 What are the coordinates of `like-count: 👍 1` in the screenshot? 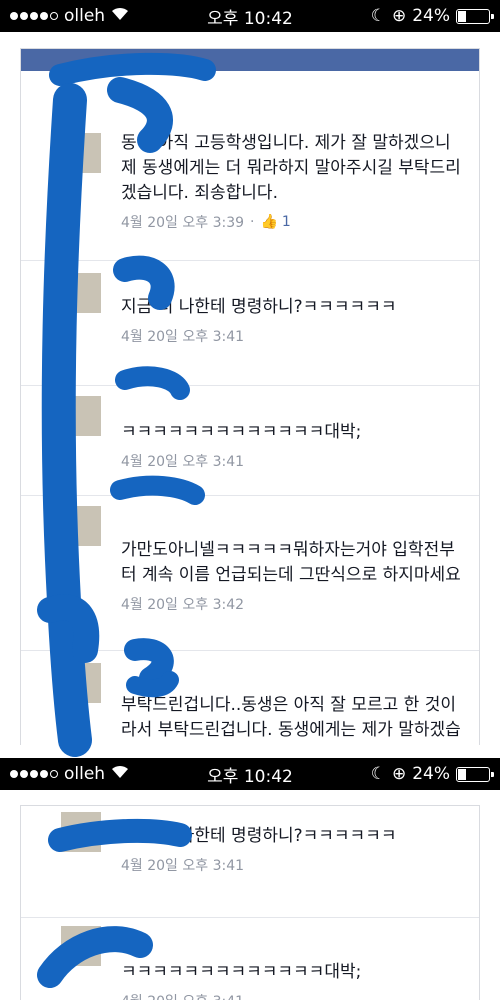 It's located at (275, 222).